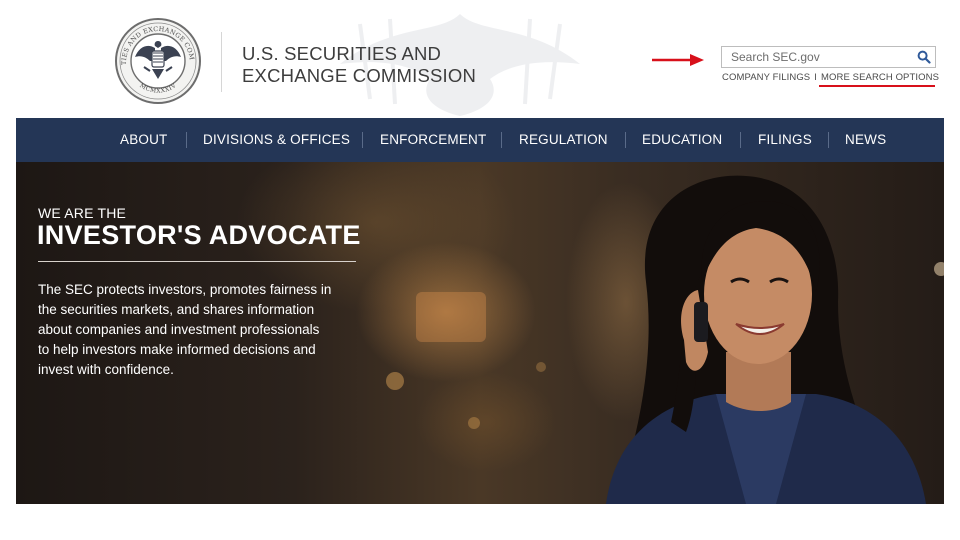 This screenshot has height=540, width=960. I want to click on hero-divider, so click(197, 261).